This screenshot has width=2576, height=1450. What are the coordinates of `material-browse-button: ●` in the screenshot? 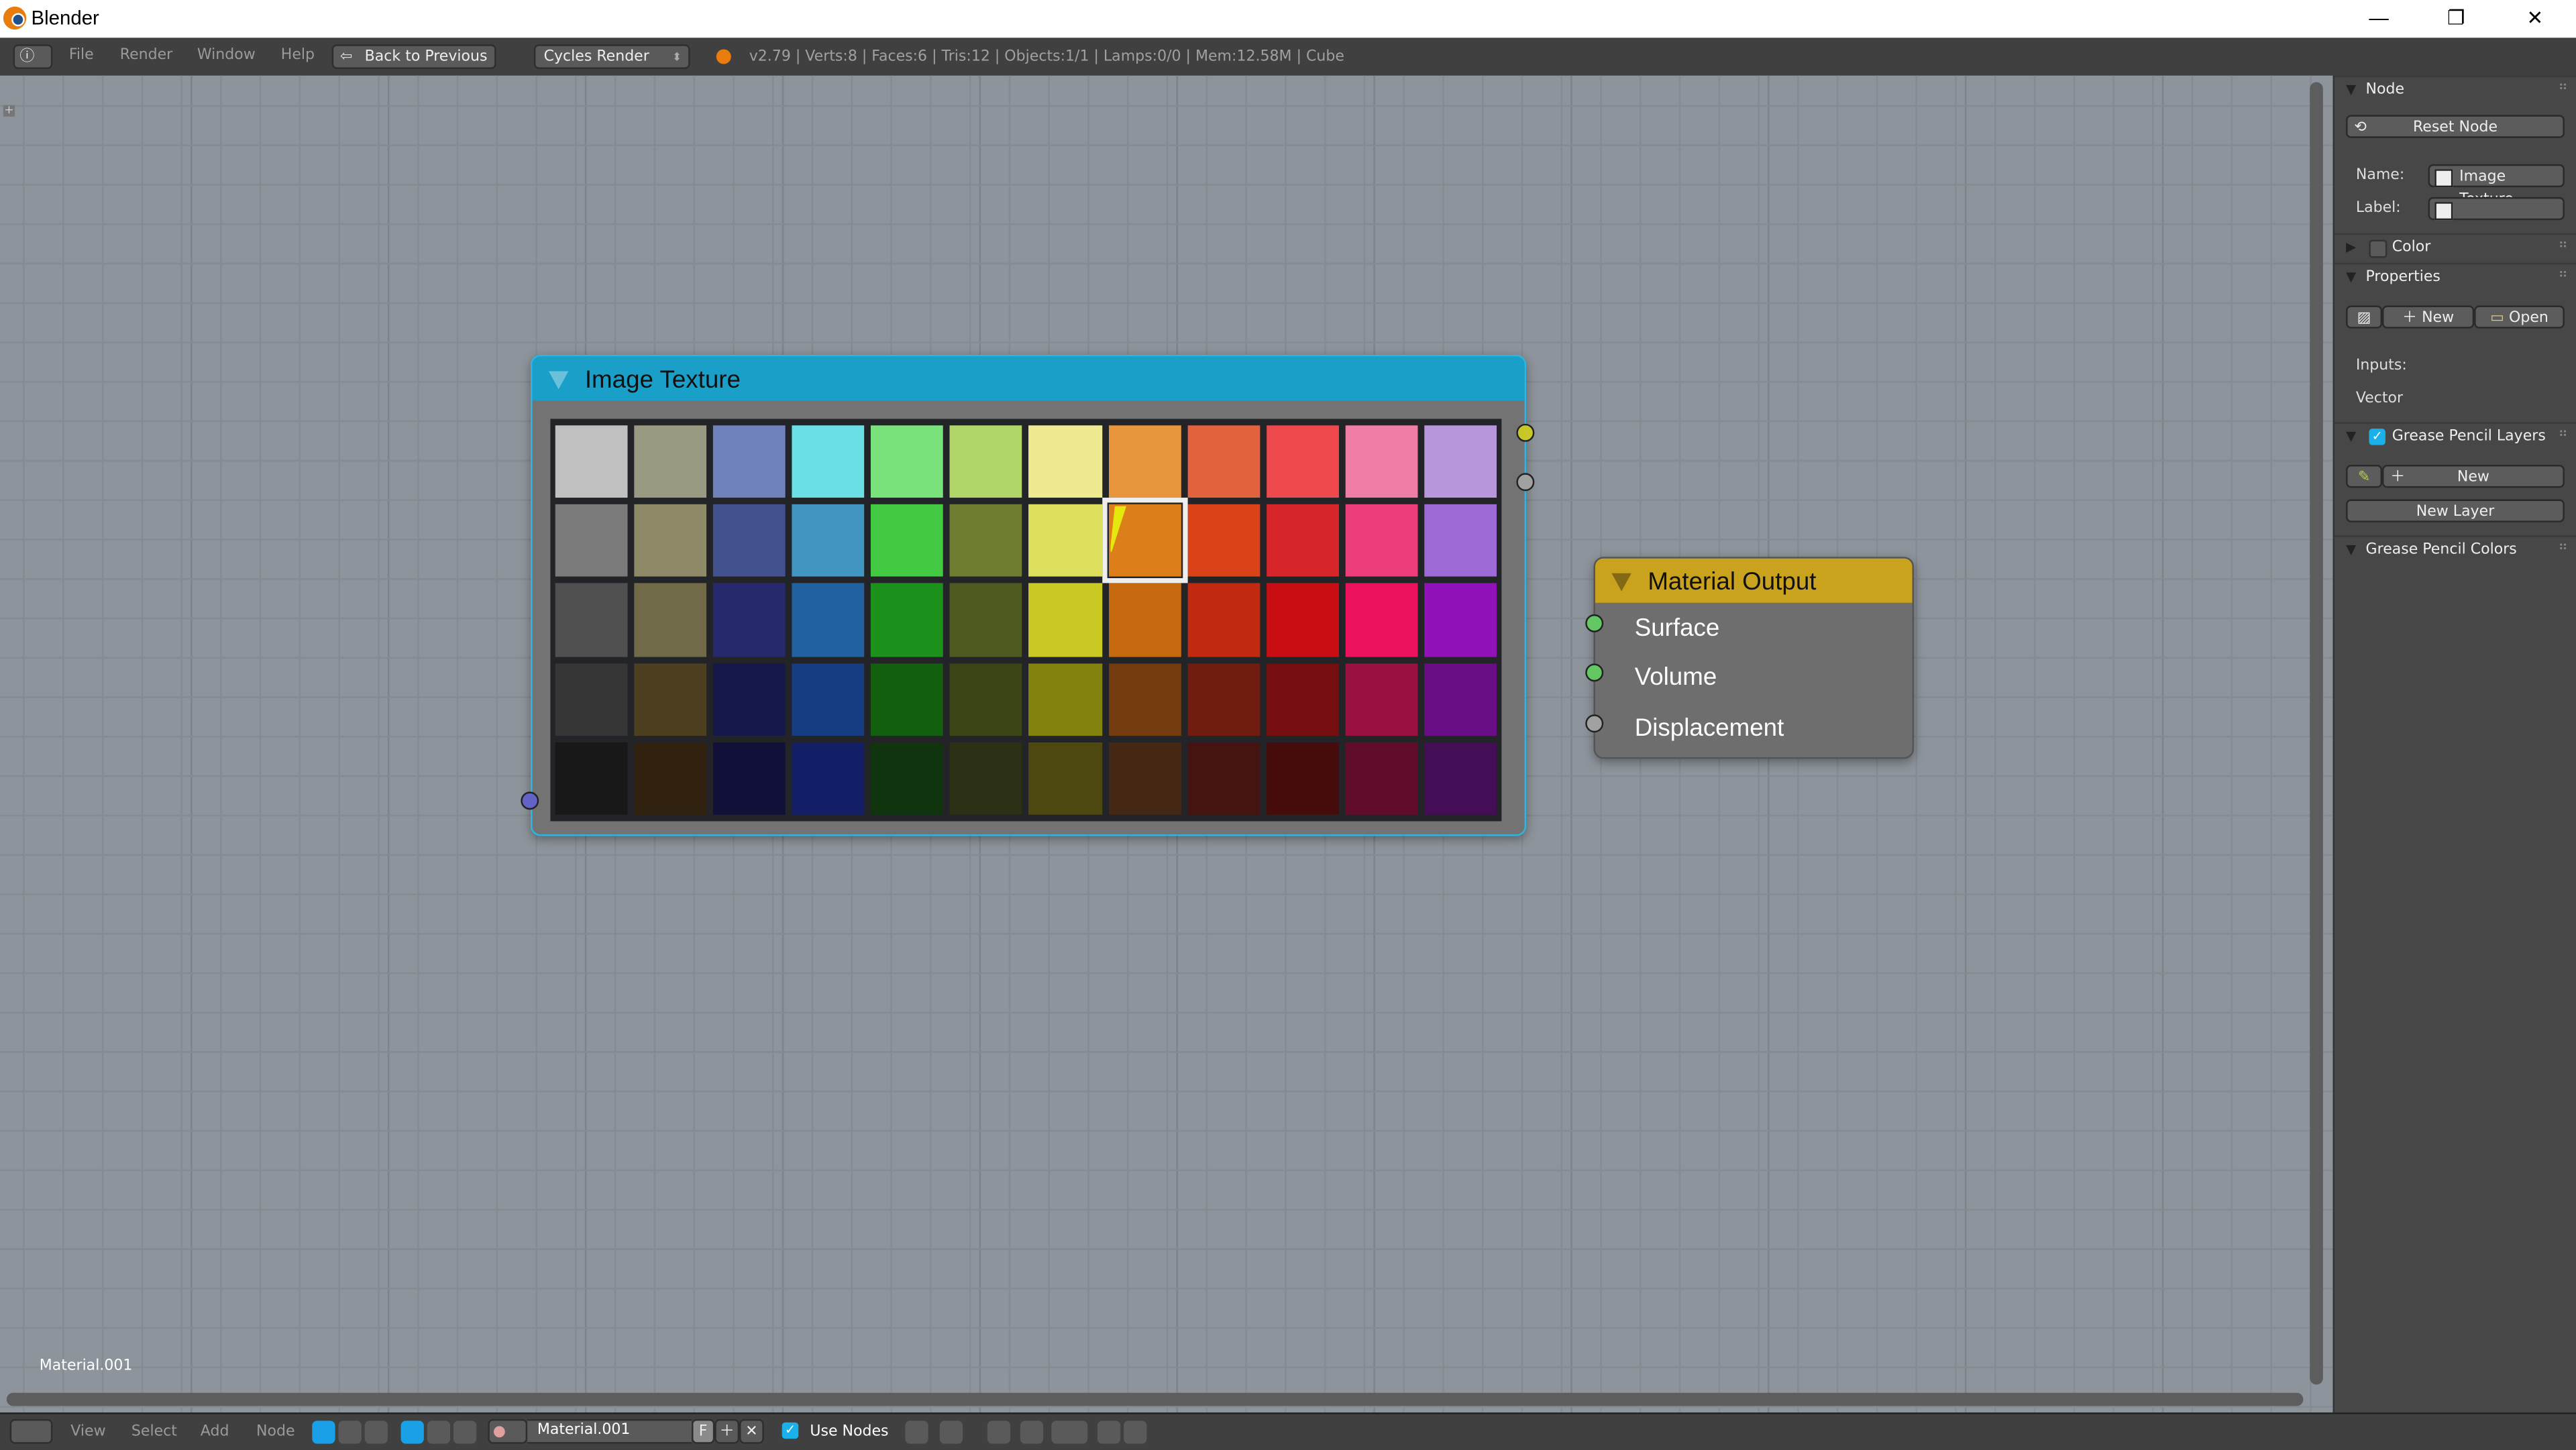 It's located at (508, 1431).